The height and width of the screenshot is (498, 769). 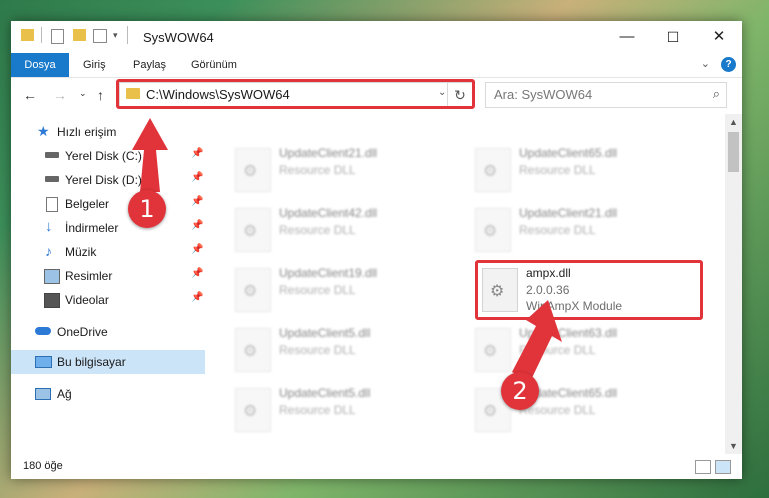 What do you see at coordinates (149, 65) in the screenshot?
I see `tab-share: Paylaş` at bounding box center [149, 65].